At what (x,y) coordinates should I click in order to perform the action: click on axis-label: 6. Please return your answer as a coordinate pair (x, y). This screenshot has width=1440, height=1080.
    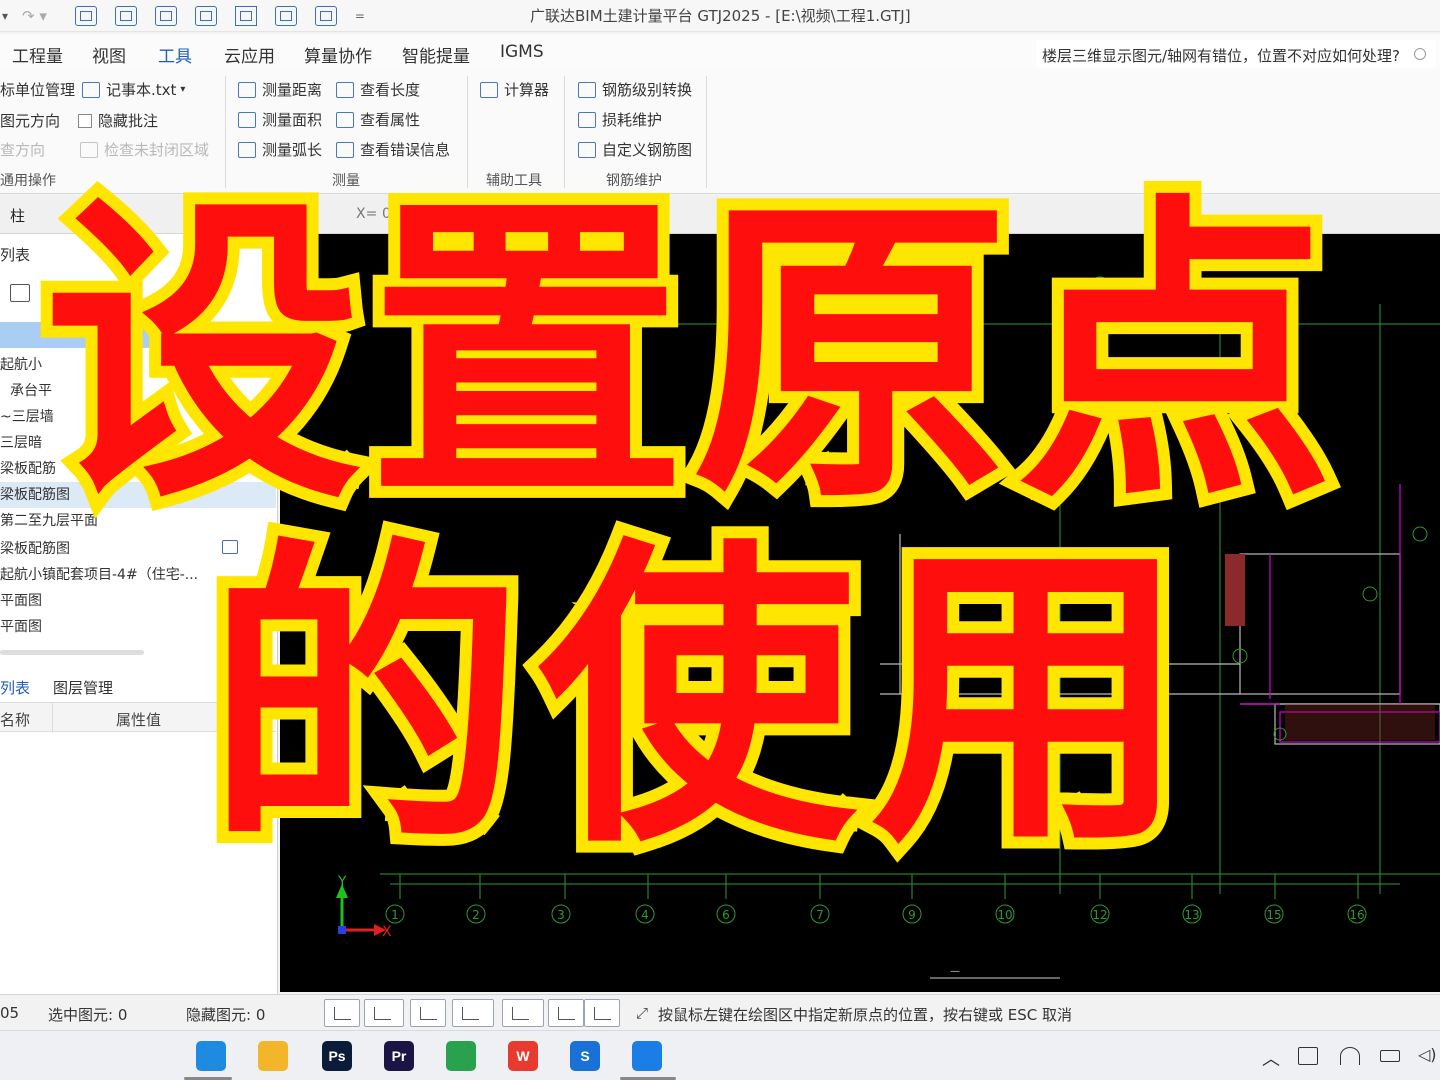
    Looking at the image, I should click on (726, 915).